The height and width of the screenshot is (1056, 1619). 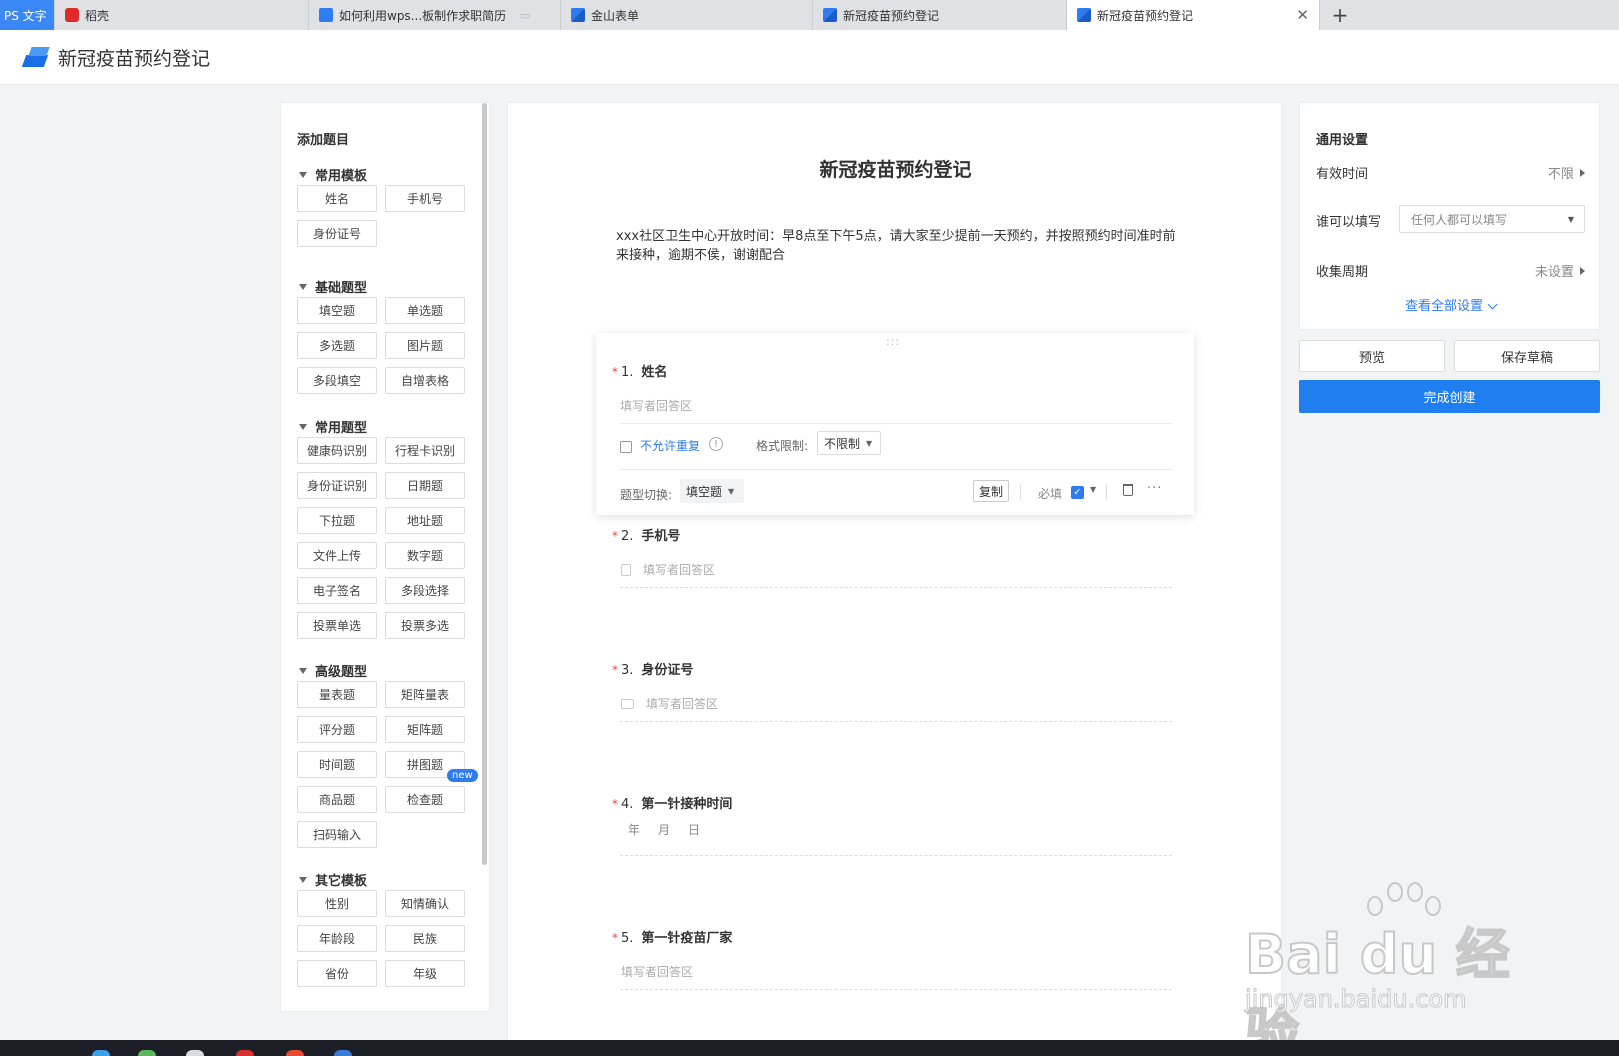 I want to click on preview-button: 预览, so click(x=1372, y=356).